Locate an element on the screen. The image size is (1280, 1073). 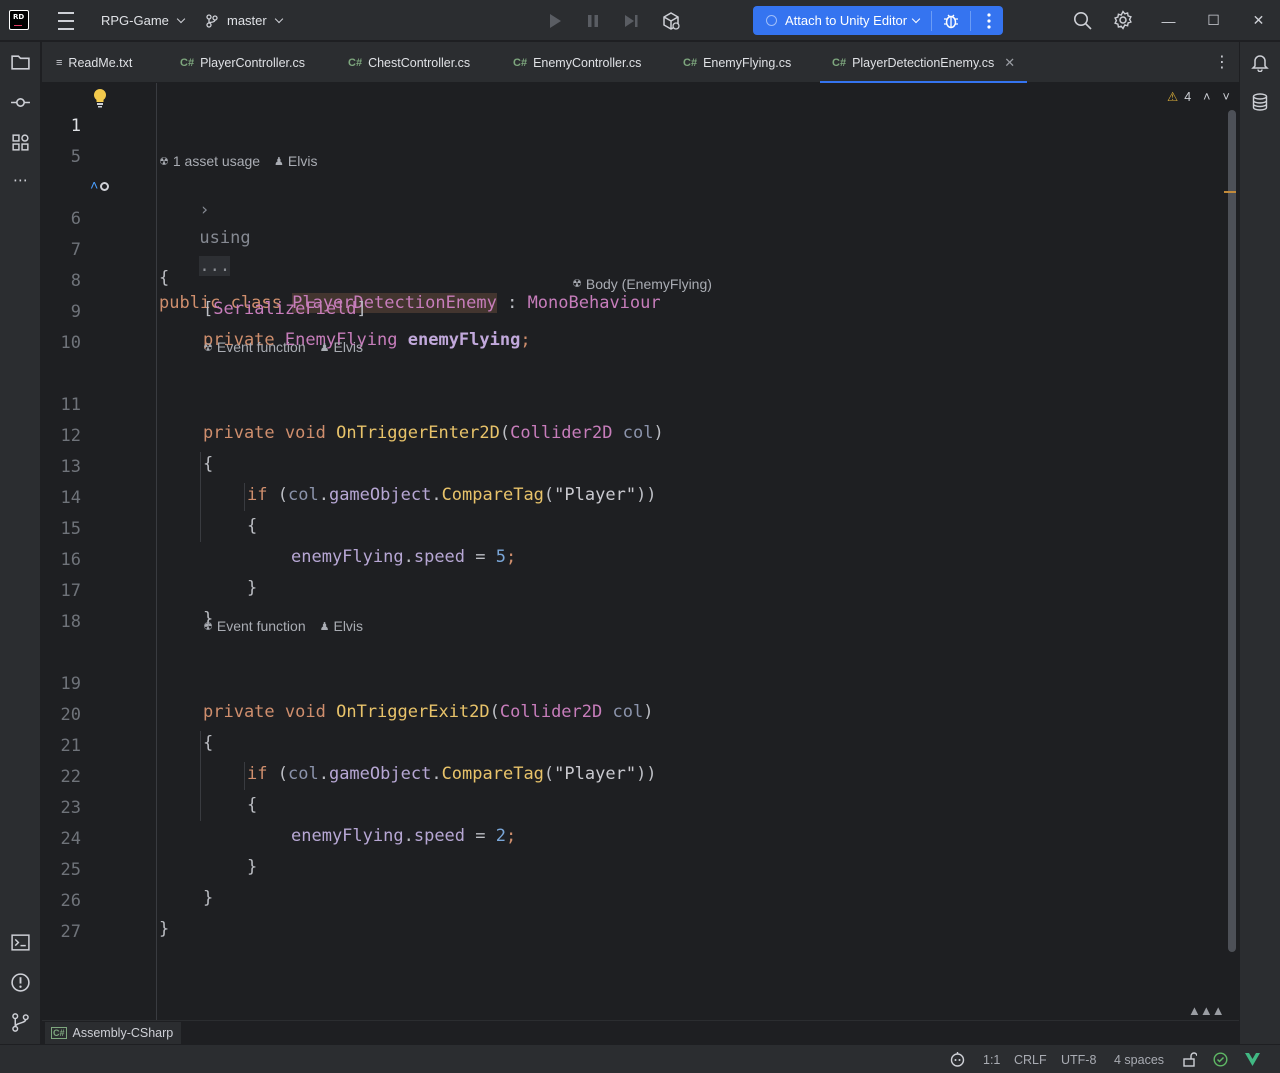
maximize-icon: ☐ is located at coordinates (1213, 20).